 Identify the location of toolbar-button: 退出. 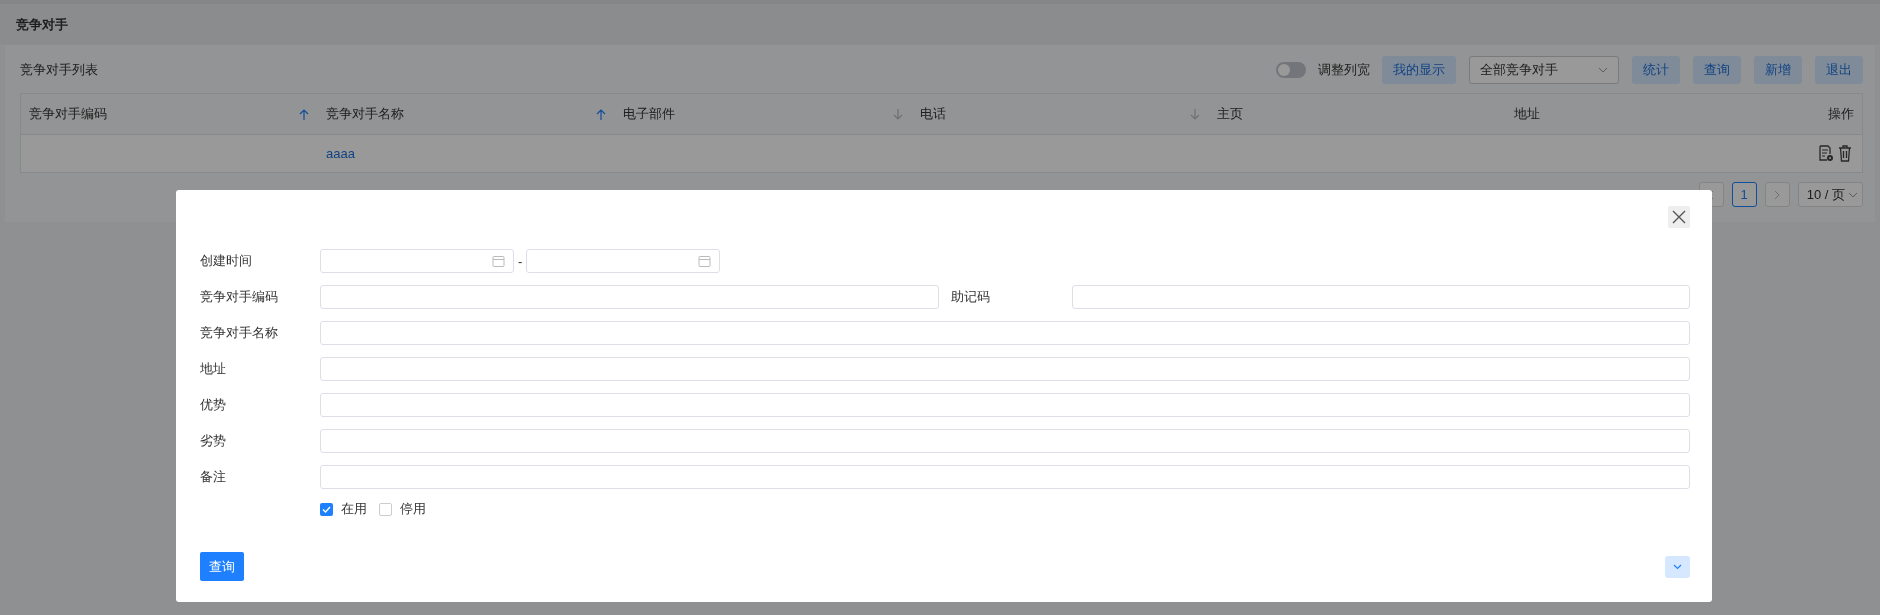
(1839, 70).